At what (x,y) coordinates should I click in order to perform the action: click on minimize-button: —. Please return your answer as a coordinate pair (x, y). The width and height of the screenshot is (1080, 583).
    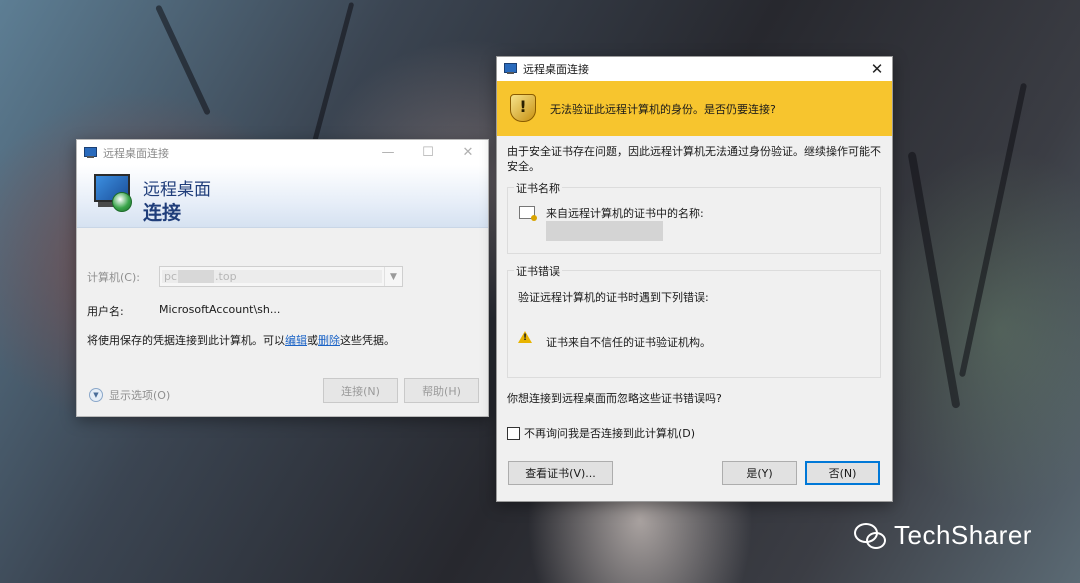
    Looking at the image, I should click on (388, 152).